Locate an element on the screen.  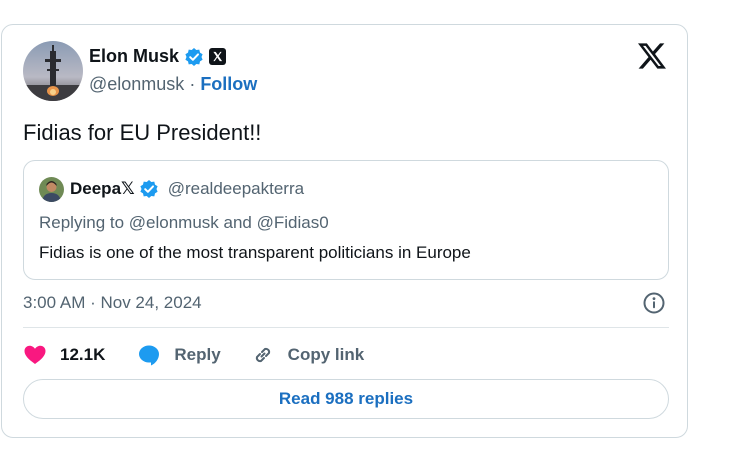
x-affiliate-icon is located at coordinates (218, 56).